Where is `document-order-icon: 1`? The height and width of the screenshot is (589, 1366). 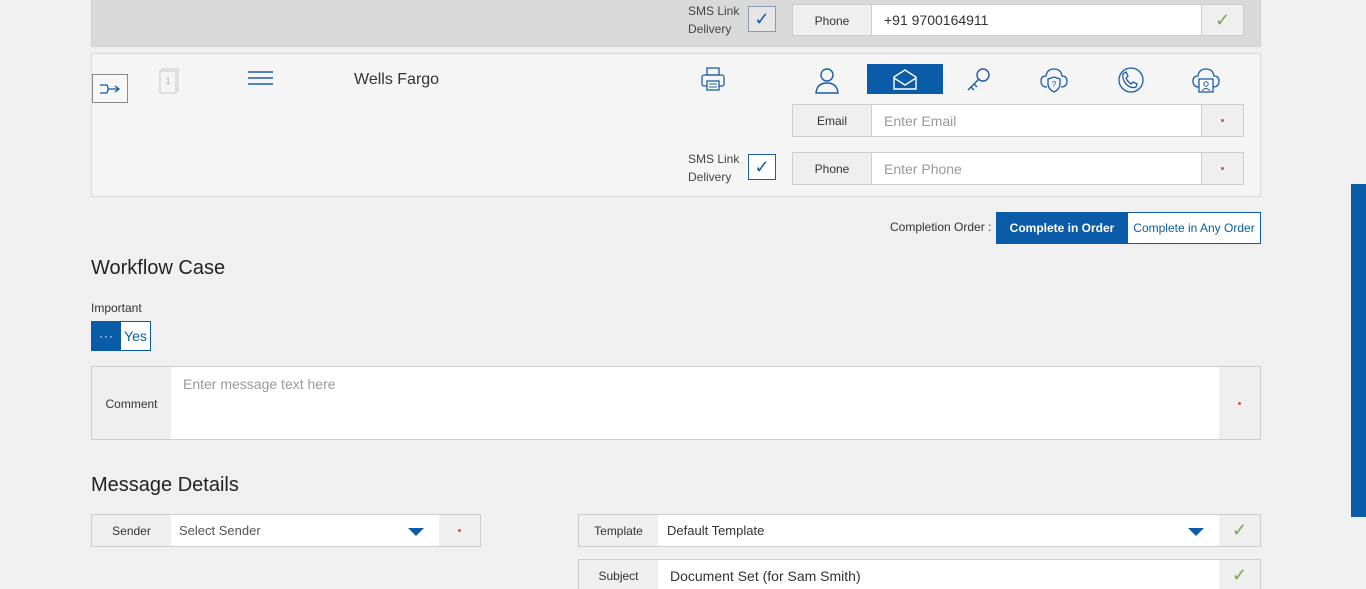 document-order-icon: 1 is located at coordinates (170, 82).